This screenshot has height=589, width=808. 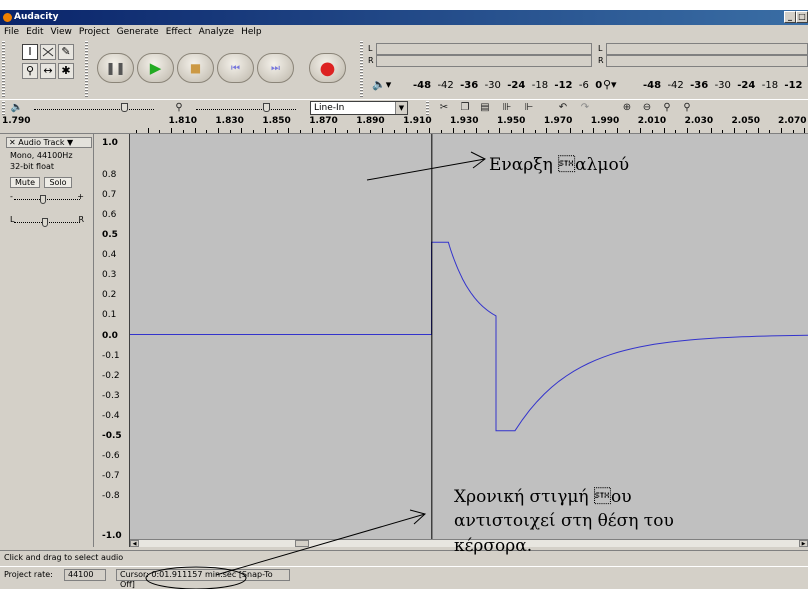 I want to click on vscale-tick: 0.2, so click(x=109, y=295).